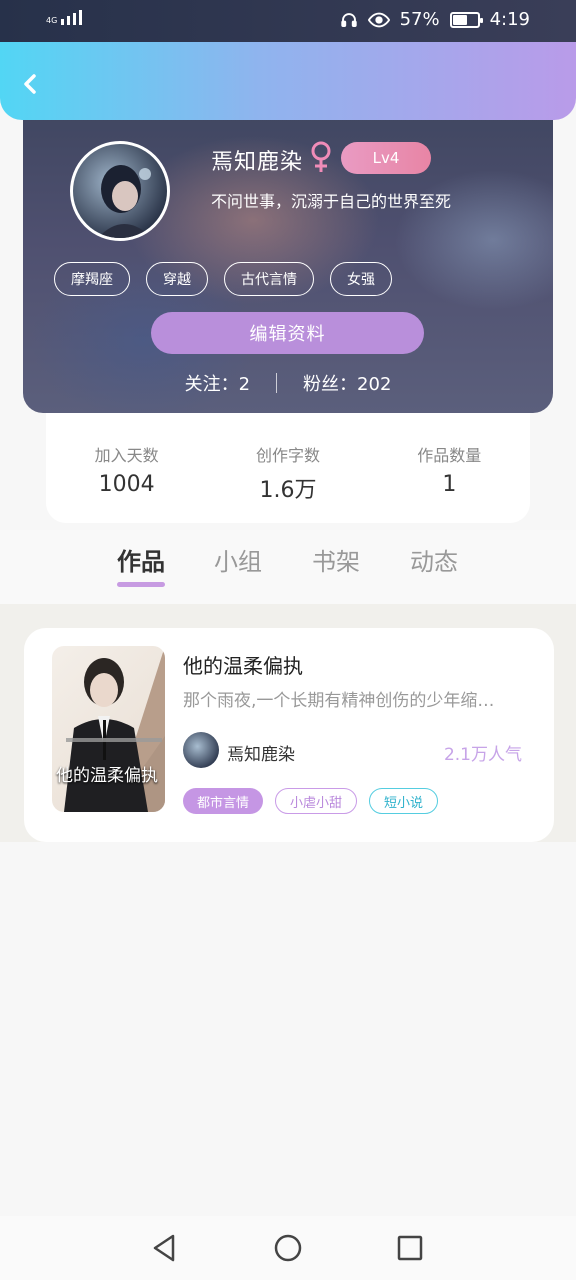 This screenshot has width=576, height=1280. I want to click on followers-count: 粉丝：202, so click(347, 383).